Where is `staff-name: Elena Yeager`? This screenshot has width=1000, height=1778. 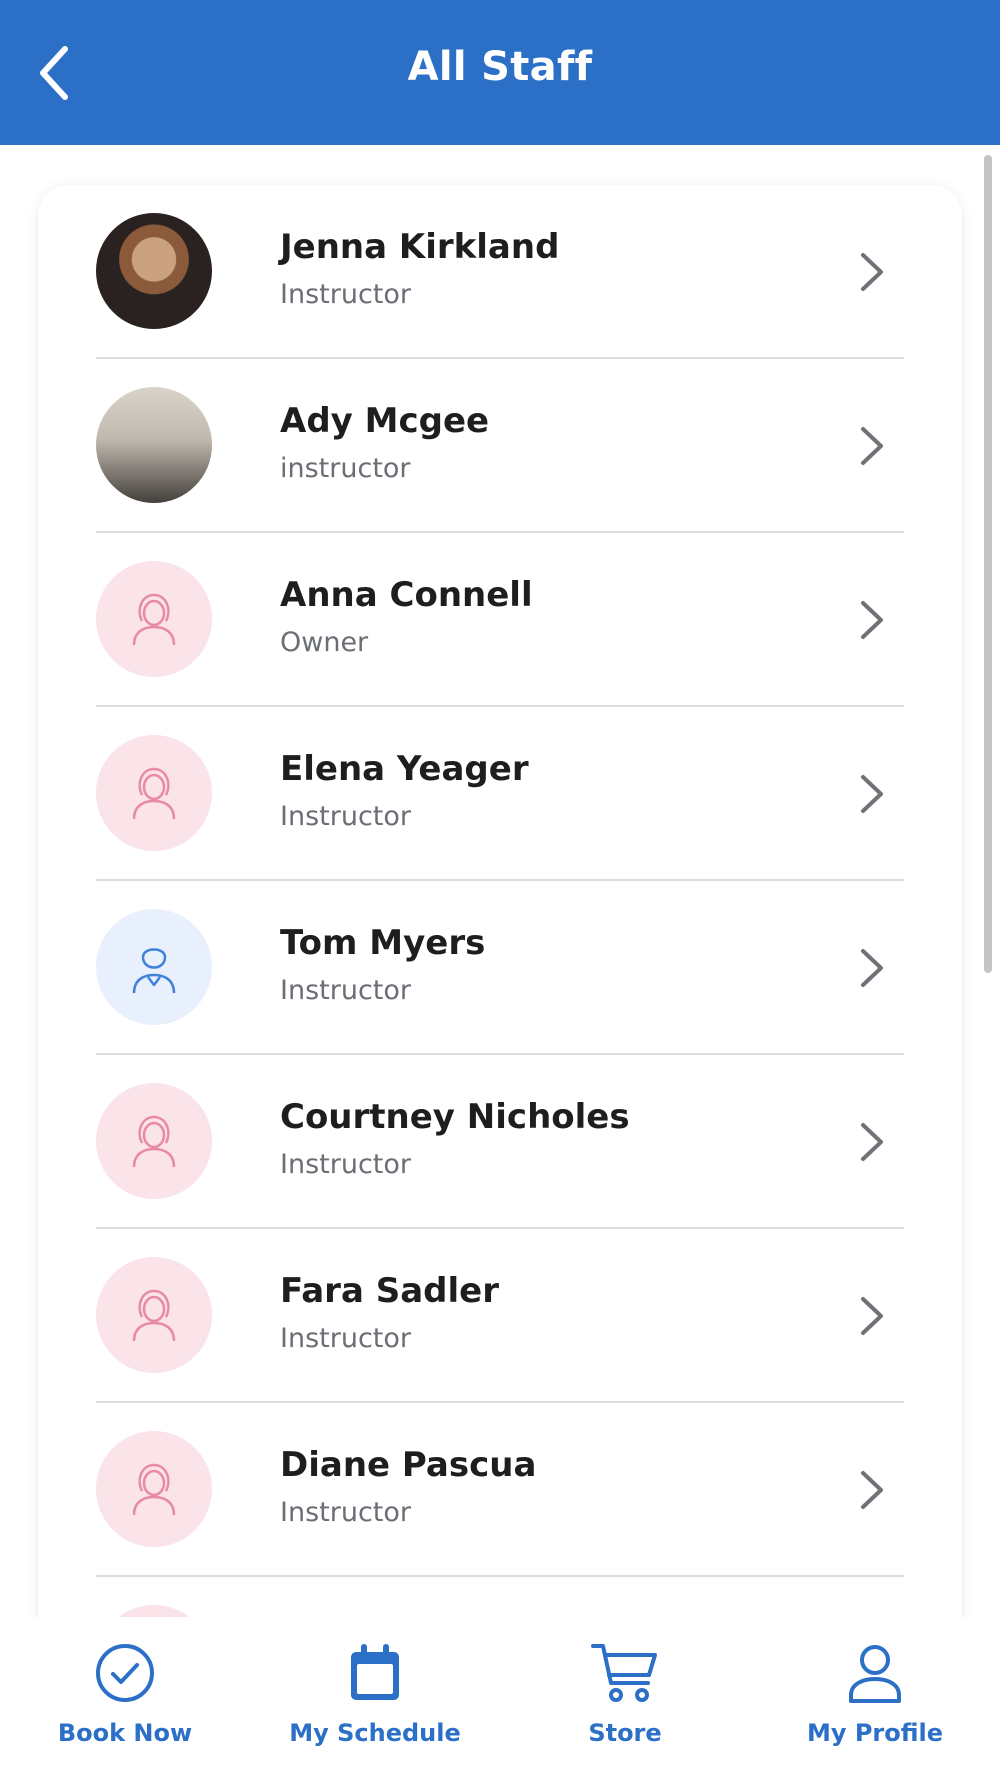 staff-name: Elena Yeager is located at coordinates (404, 769).